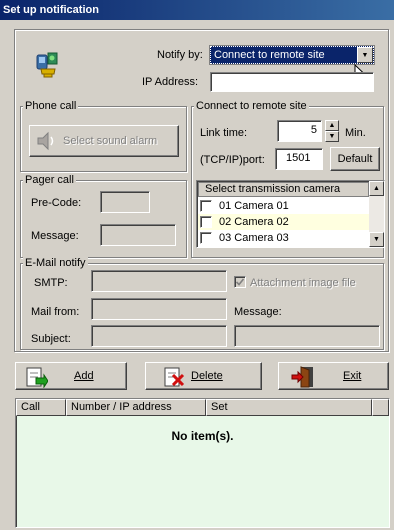 The width and height of the screenshot is (394, 530). I want to click on notify-by-dropdown-button: ▼, so click(365, 55).